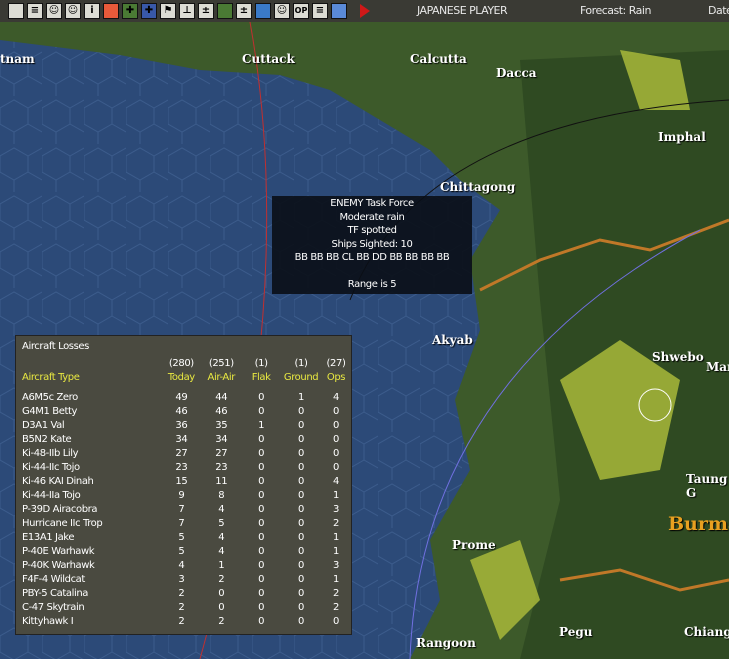  What do you see at coordinates (263, 11) in the screenshot?
I see `globe-icon` at bounding box center [263, 11].